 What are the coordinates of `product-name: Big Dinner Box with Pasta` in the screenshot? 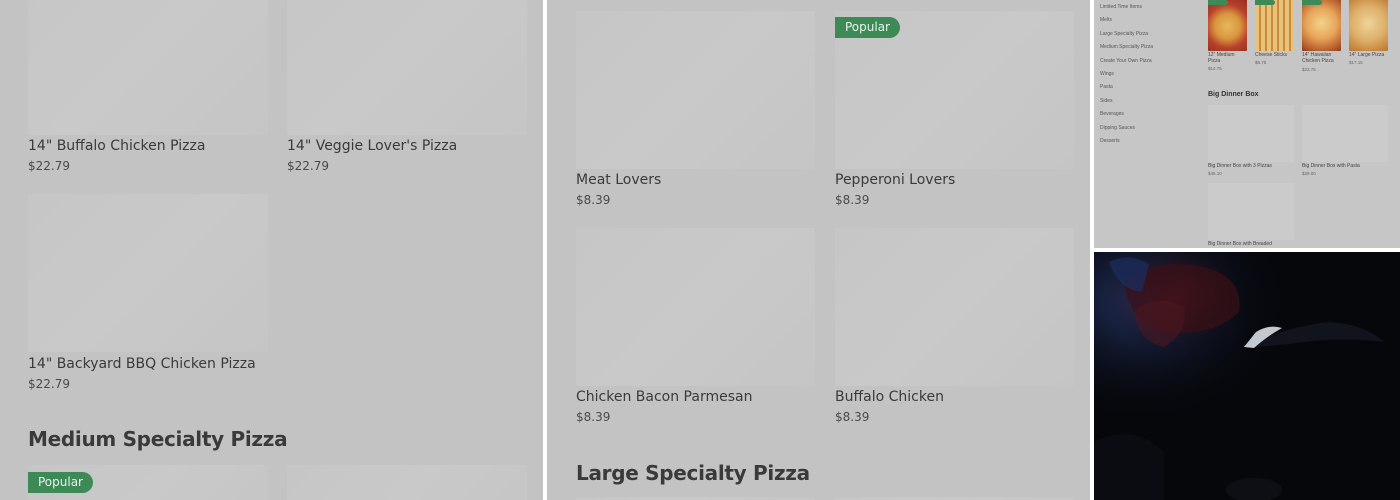 It's located at (1331, 166).